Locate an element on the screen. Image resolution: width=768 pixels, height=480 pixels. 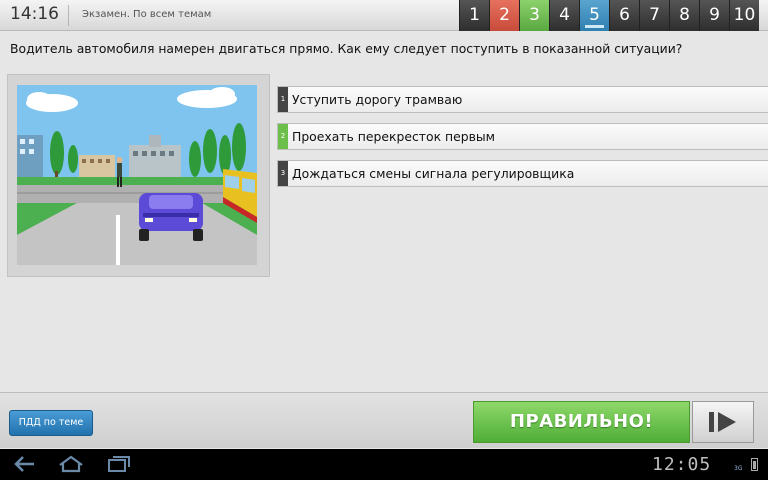
battery-icon is located at coordinates (754, 464).